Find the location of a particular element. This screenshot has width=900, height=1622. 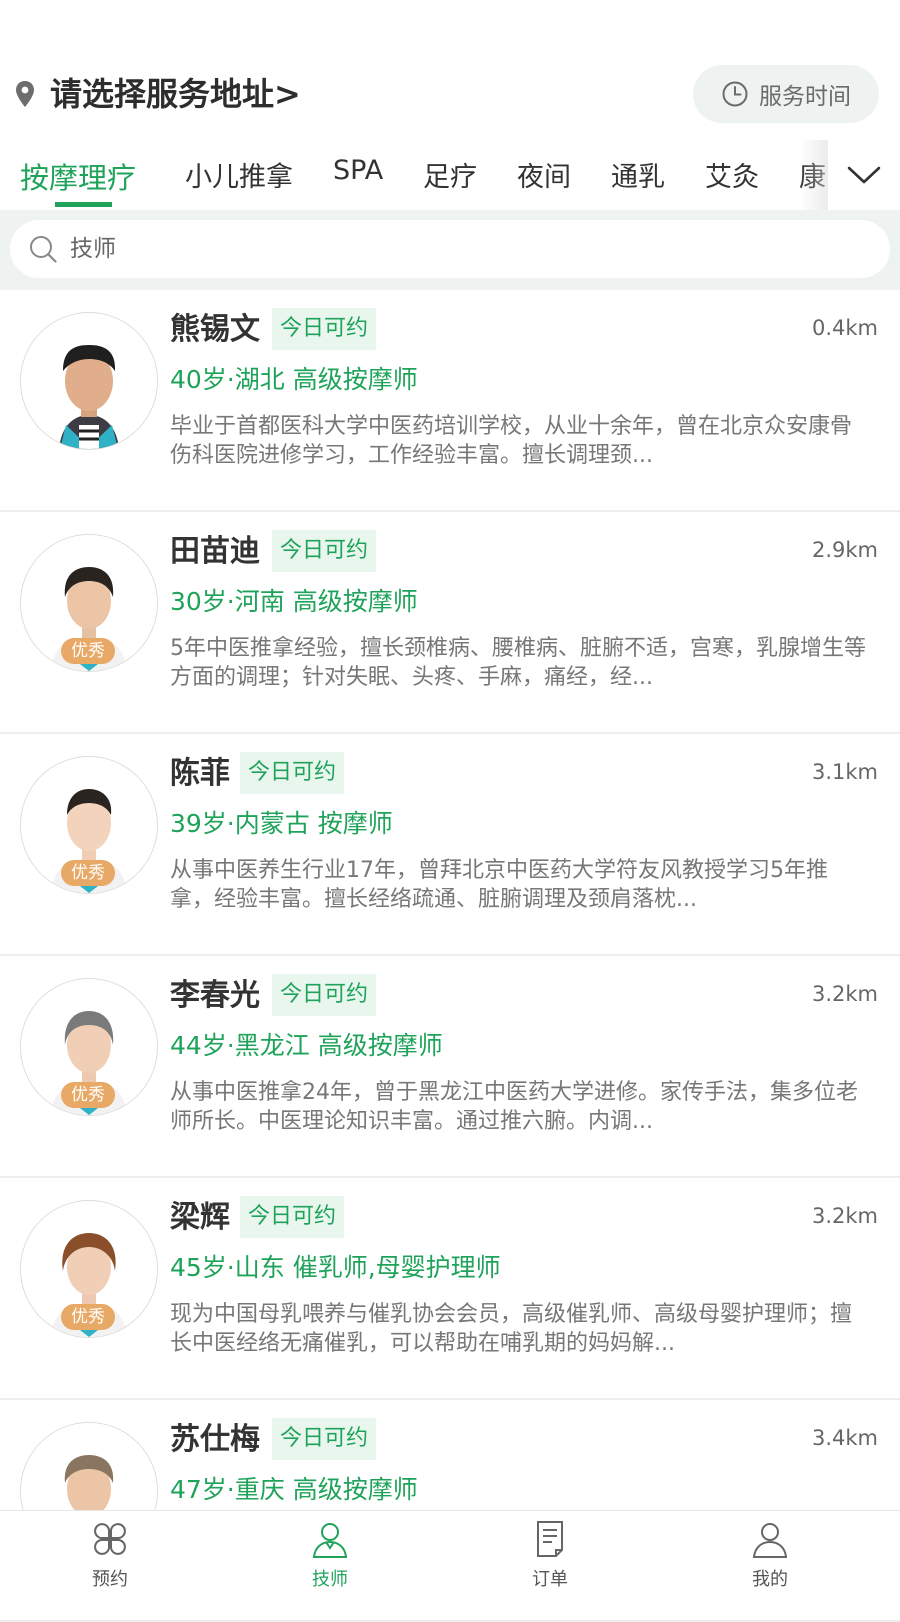

tab-fade is located at coordinates (815, 175).